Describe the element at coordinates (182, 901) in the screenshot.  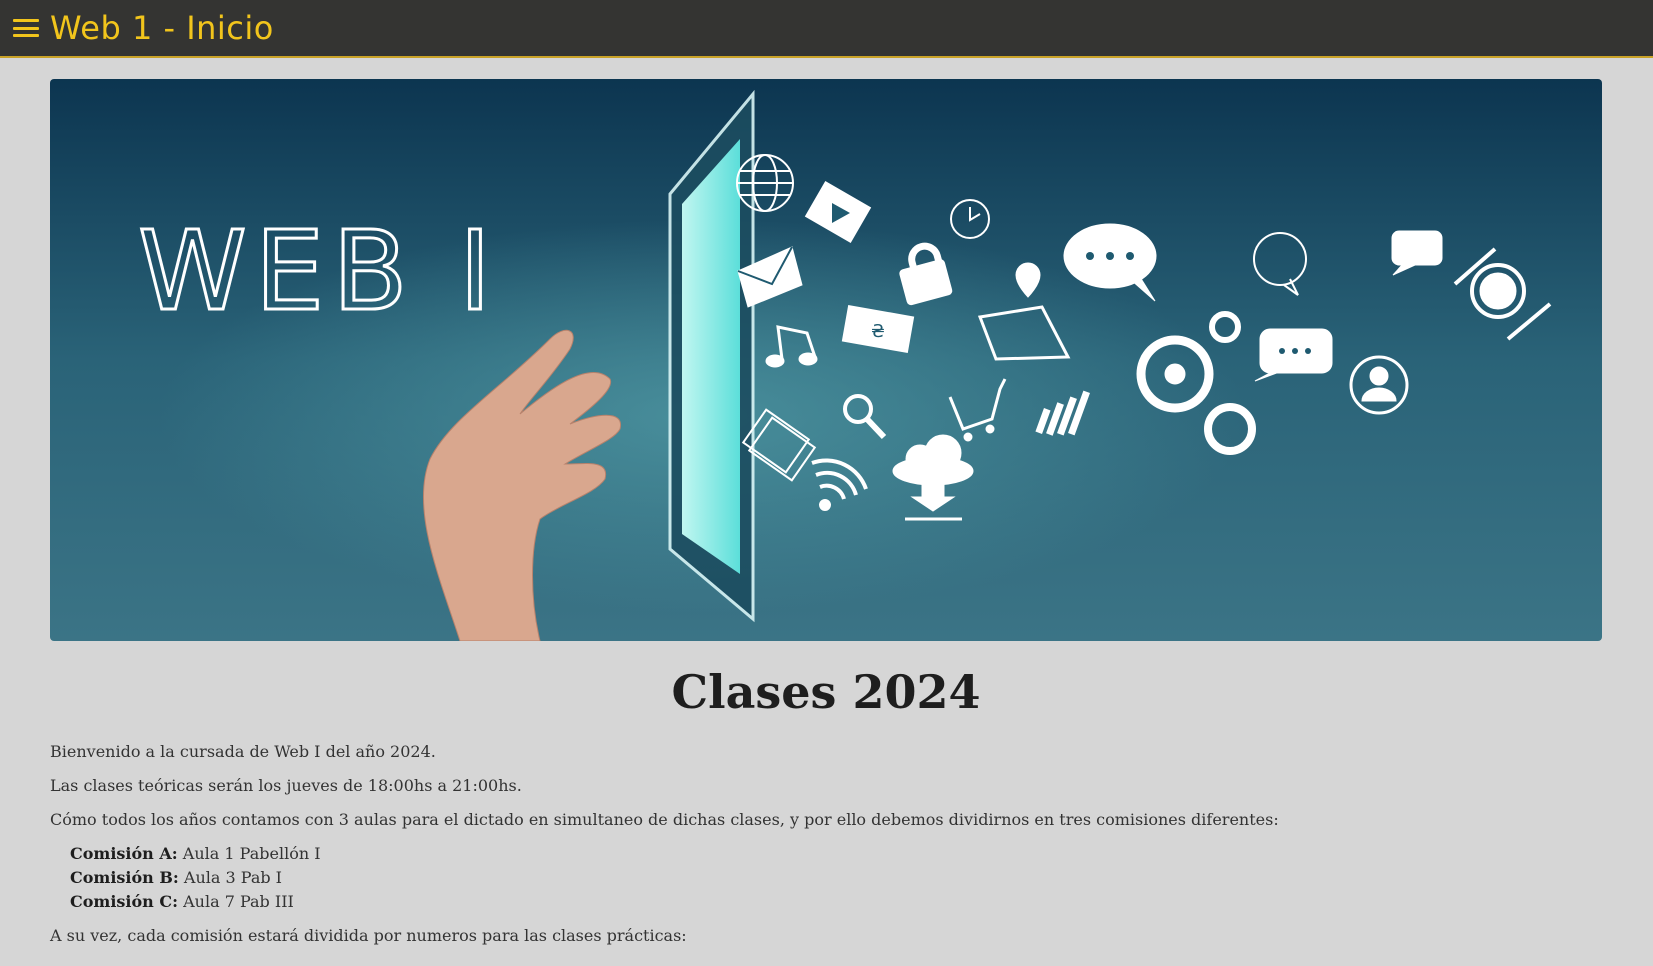
I see `list-item: Comisión C: Aula 7 Pab III` at that location.